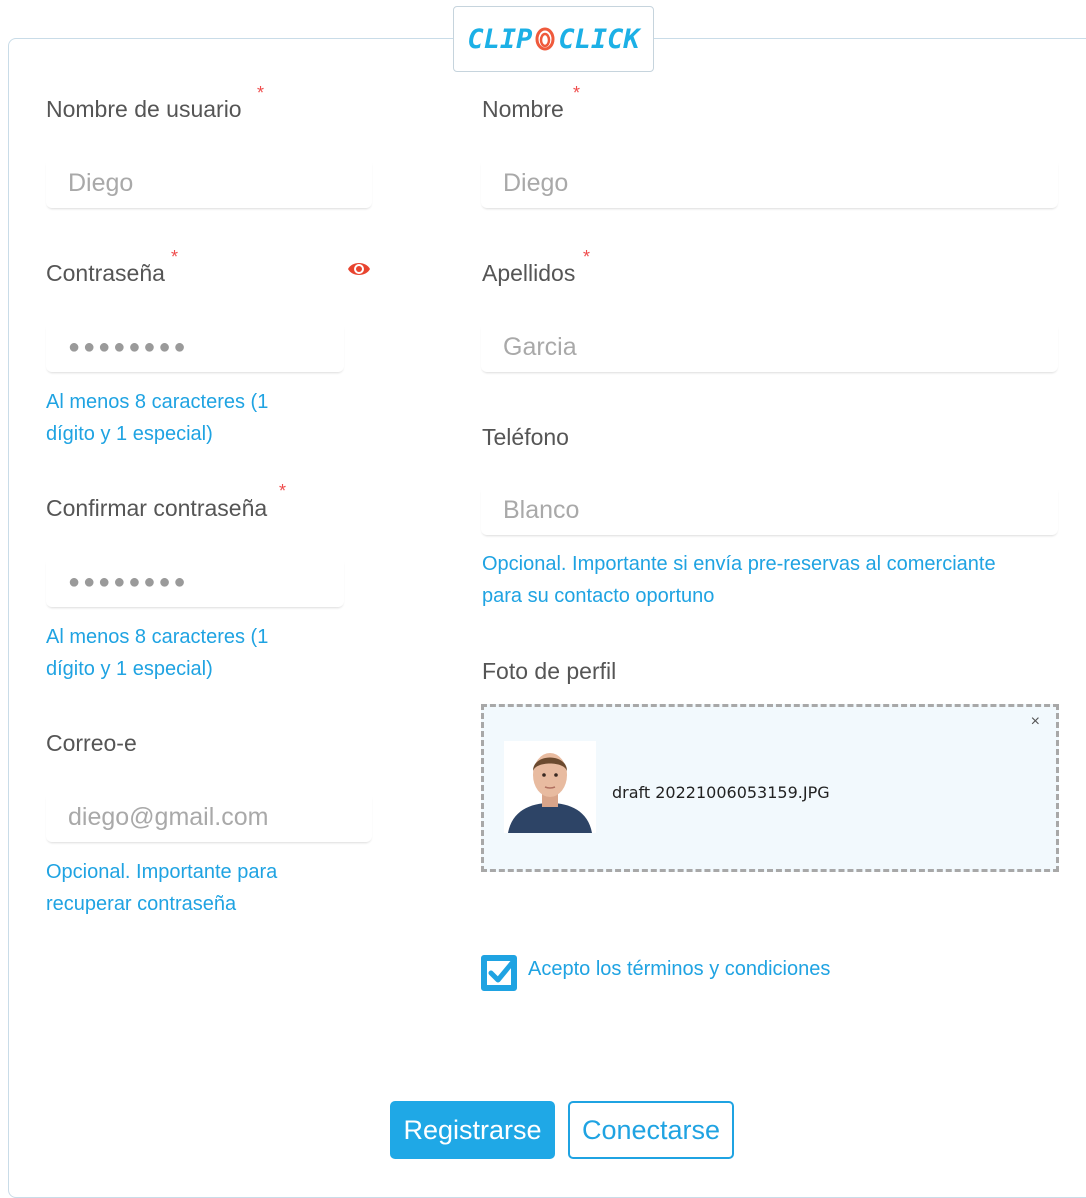 The image size is (1086, 1198). What do you see at coordinates (175, 257) in the screenshot?
I see `password-required-mark: *` at bounding box center [175, 257].